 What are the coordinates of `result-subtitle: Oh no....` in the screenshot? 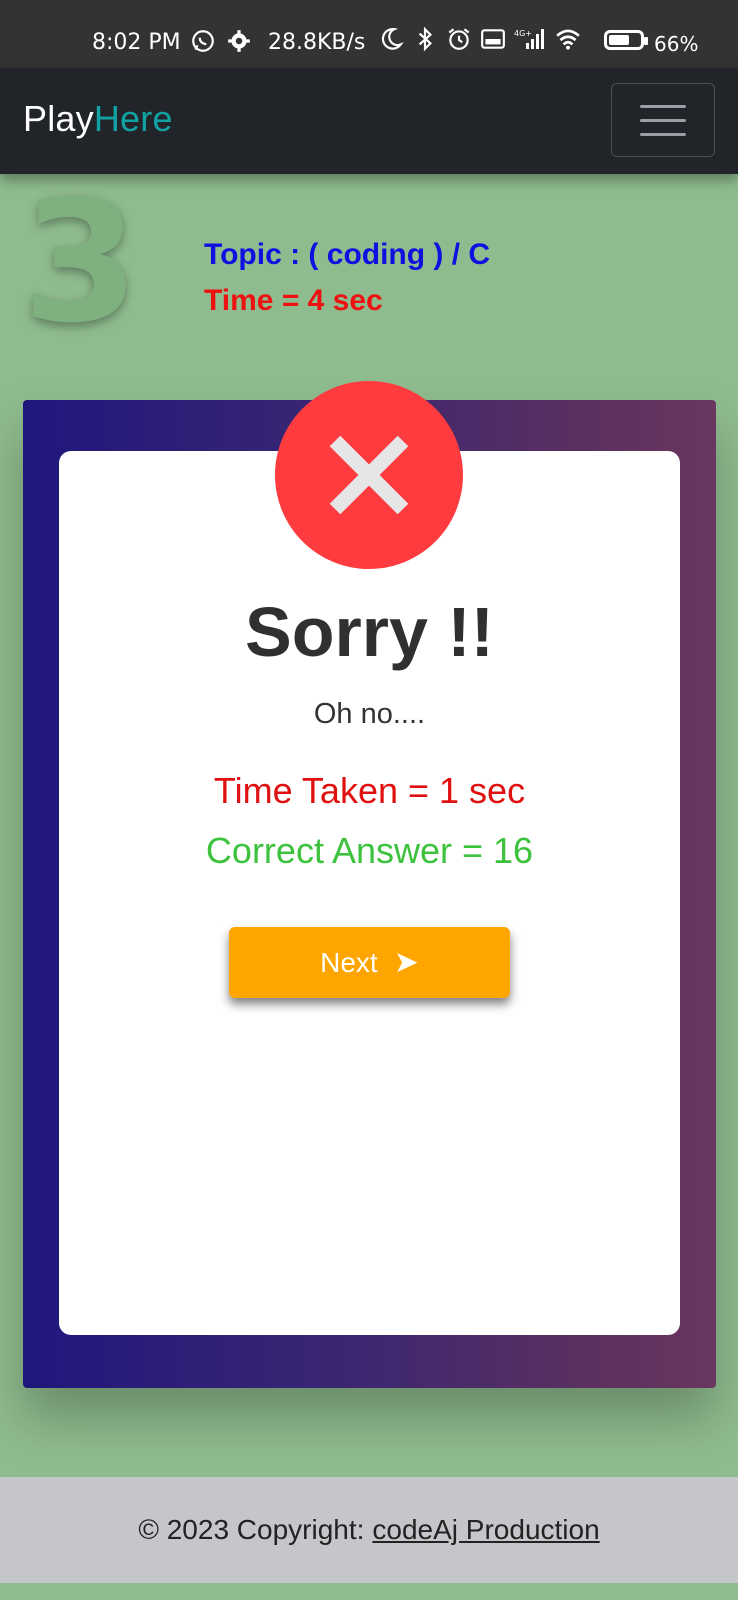 It's located at (369, 714).